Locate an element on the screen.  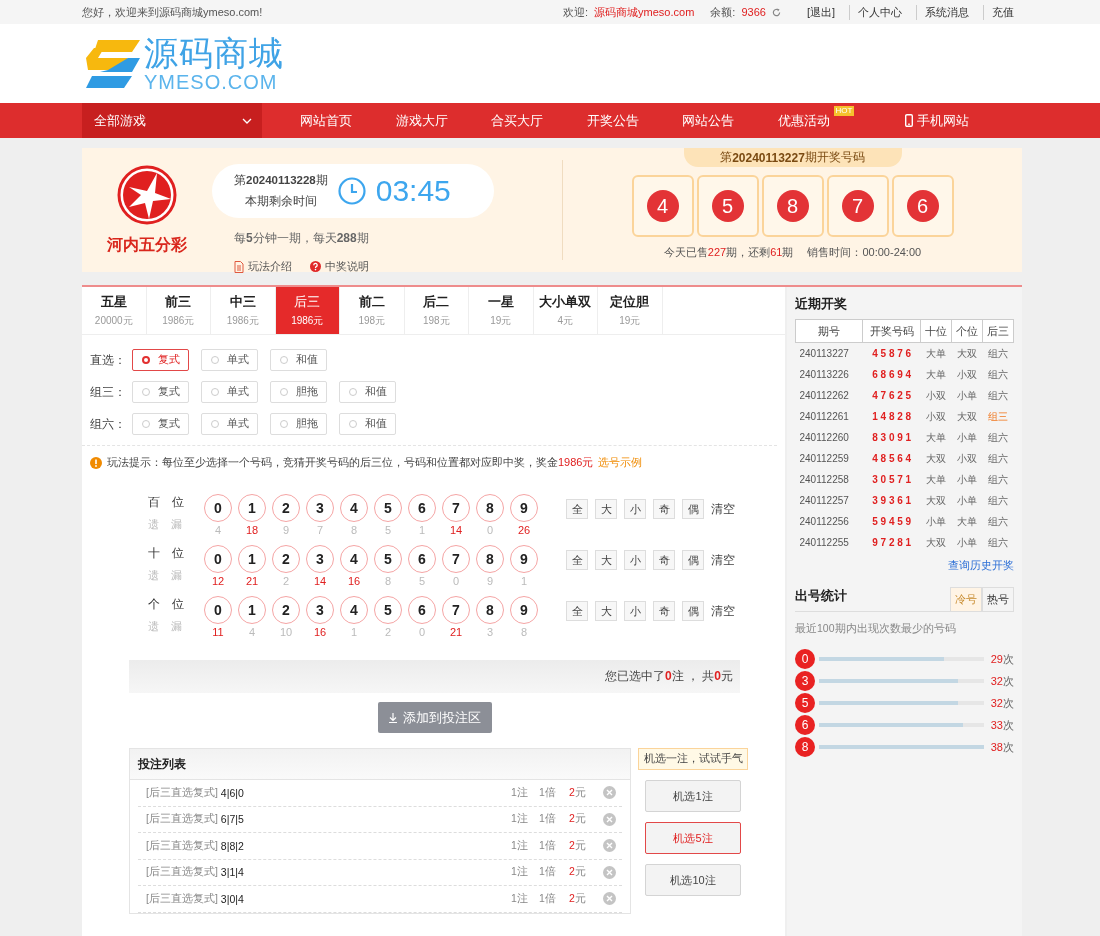
column-header: 十位 is located at coordinates (936, 331).